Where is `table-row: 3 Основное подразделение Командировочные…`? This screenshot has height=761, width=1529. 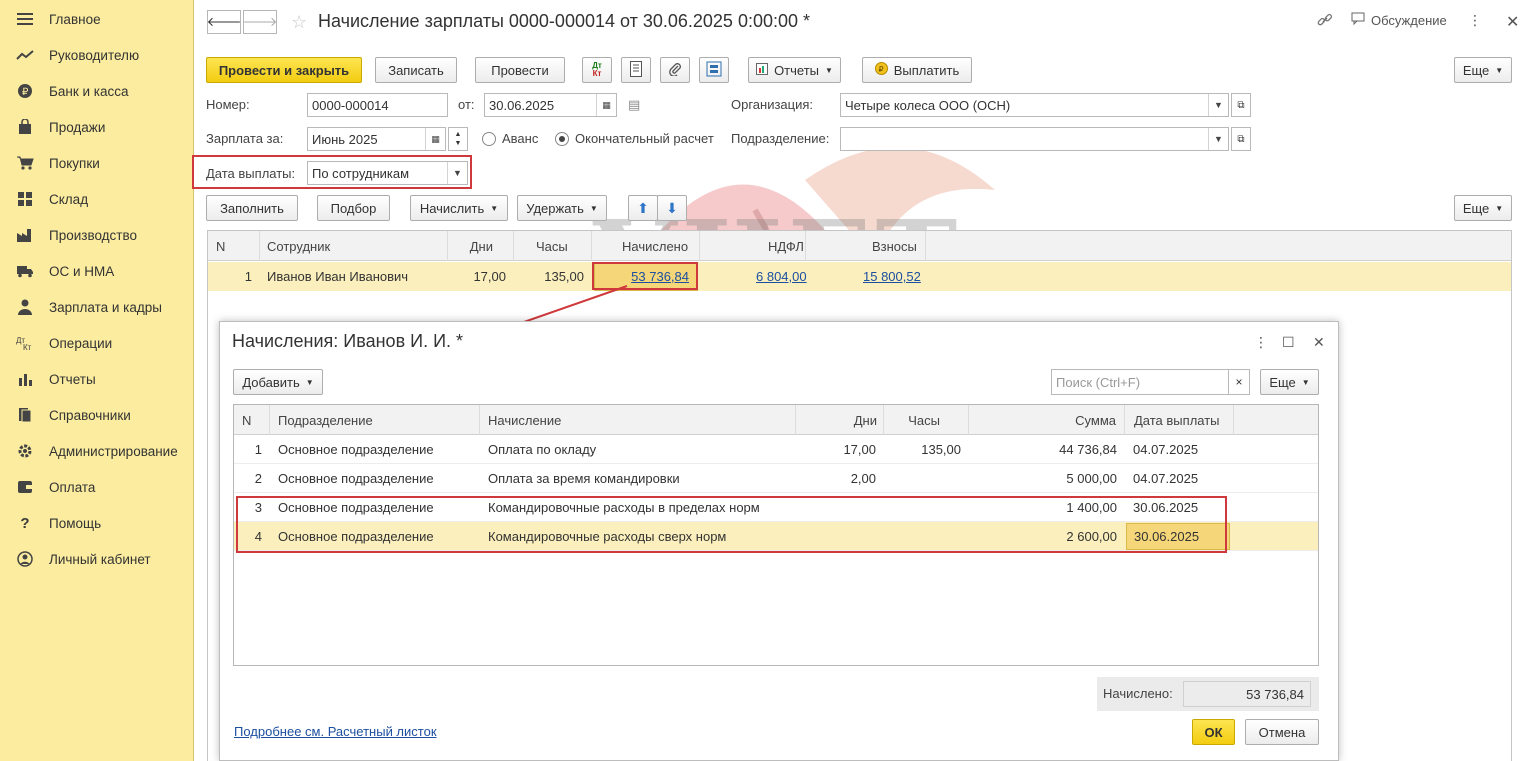 table-row: 3 Основное подразделение Командировочные… is located at coordinates (776, 507).